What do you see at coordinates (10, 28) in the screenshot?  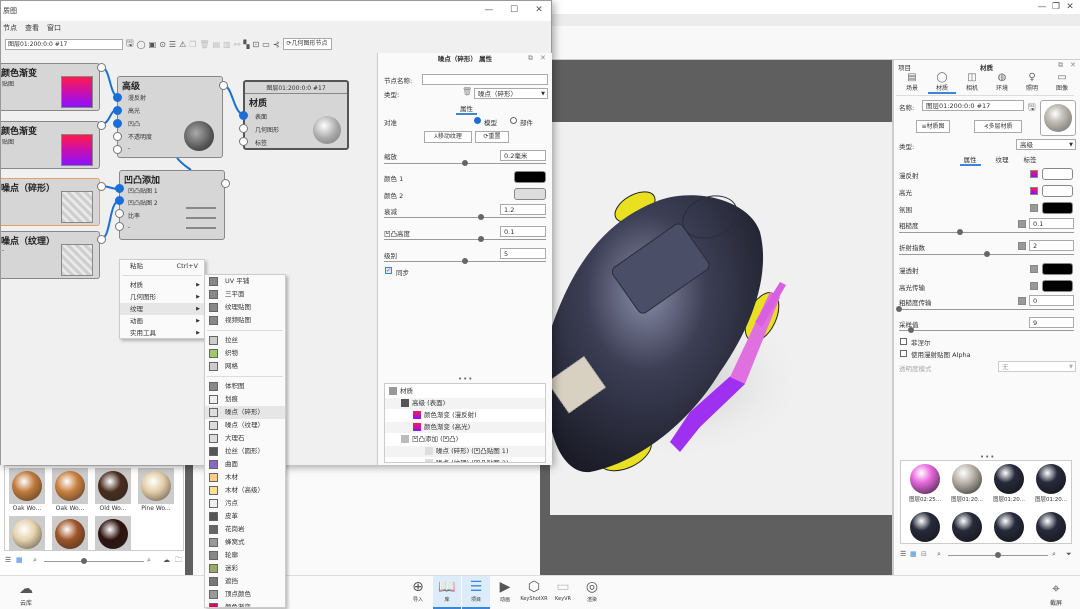 I see `menu-node: 节点` at bounding box center [10, 28].